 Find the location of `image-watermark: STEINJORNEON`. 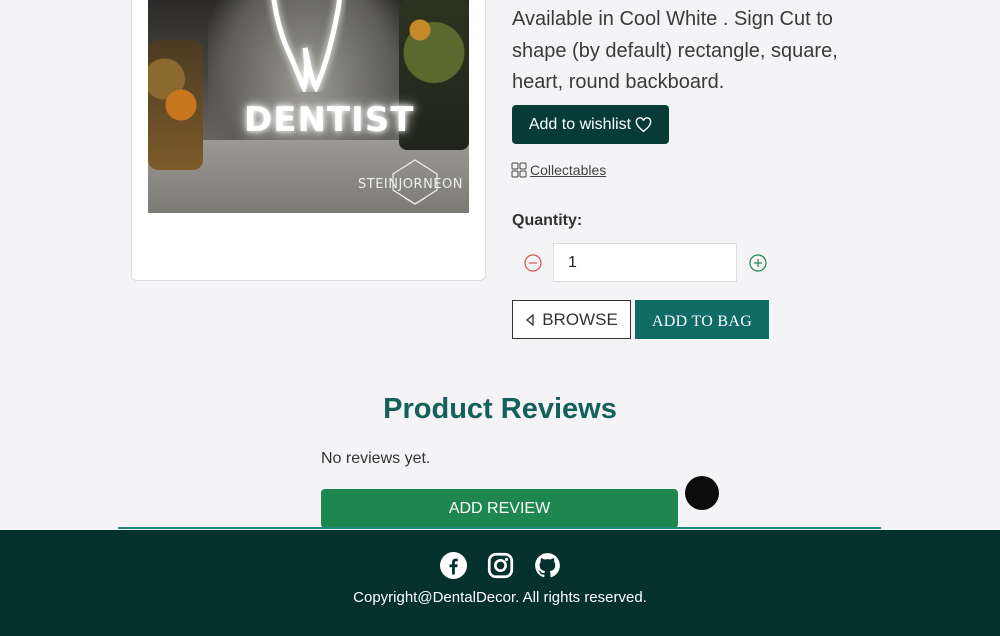

image-watermark: STEINJORNEON is located at coordinates (410, 184).